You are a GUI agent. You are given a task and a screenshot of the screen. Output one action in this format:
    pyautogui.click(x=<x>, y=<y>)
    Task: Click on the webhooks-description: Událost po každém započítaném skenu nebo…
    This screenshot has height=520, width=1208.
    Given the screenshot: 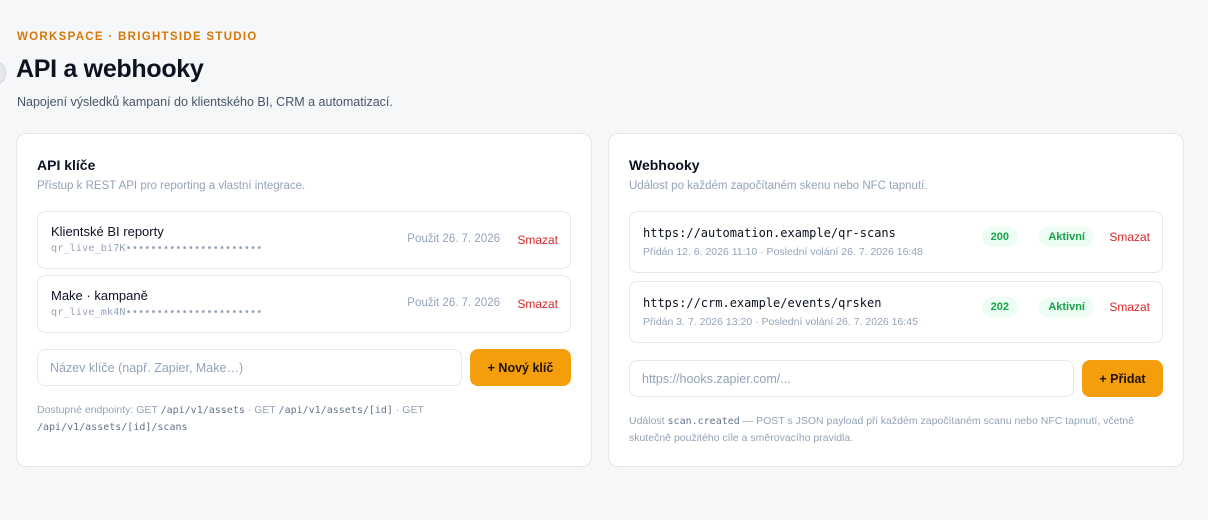 What is the action you would take?
    pyautogui.click(x=778, y=186)
    